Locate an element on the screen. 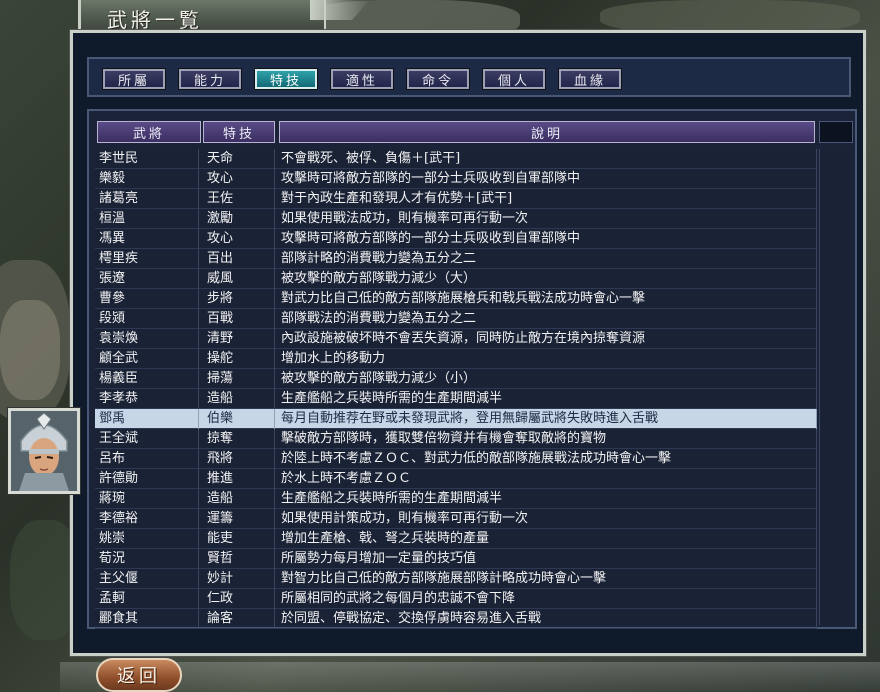 This screenshot has width=880, height=692. officer-name-cell: 孟軻 is located at coordinates (147, 599).